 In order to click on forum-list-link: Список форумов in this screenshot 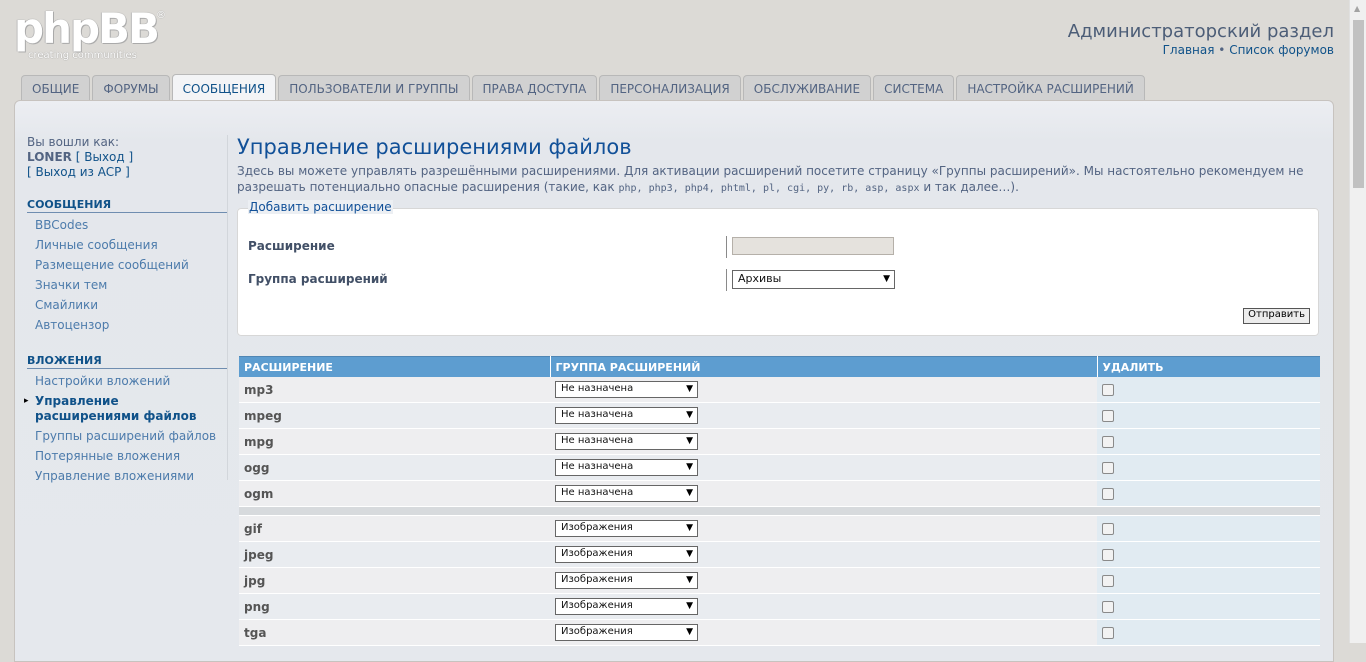, I will do `click(1281, 50)`.